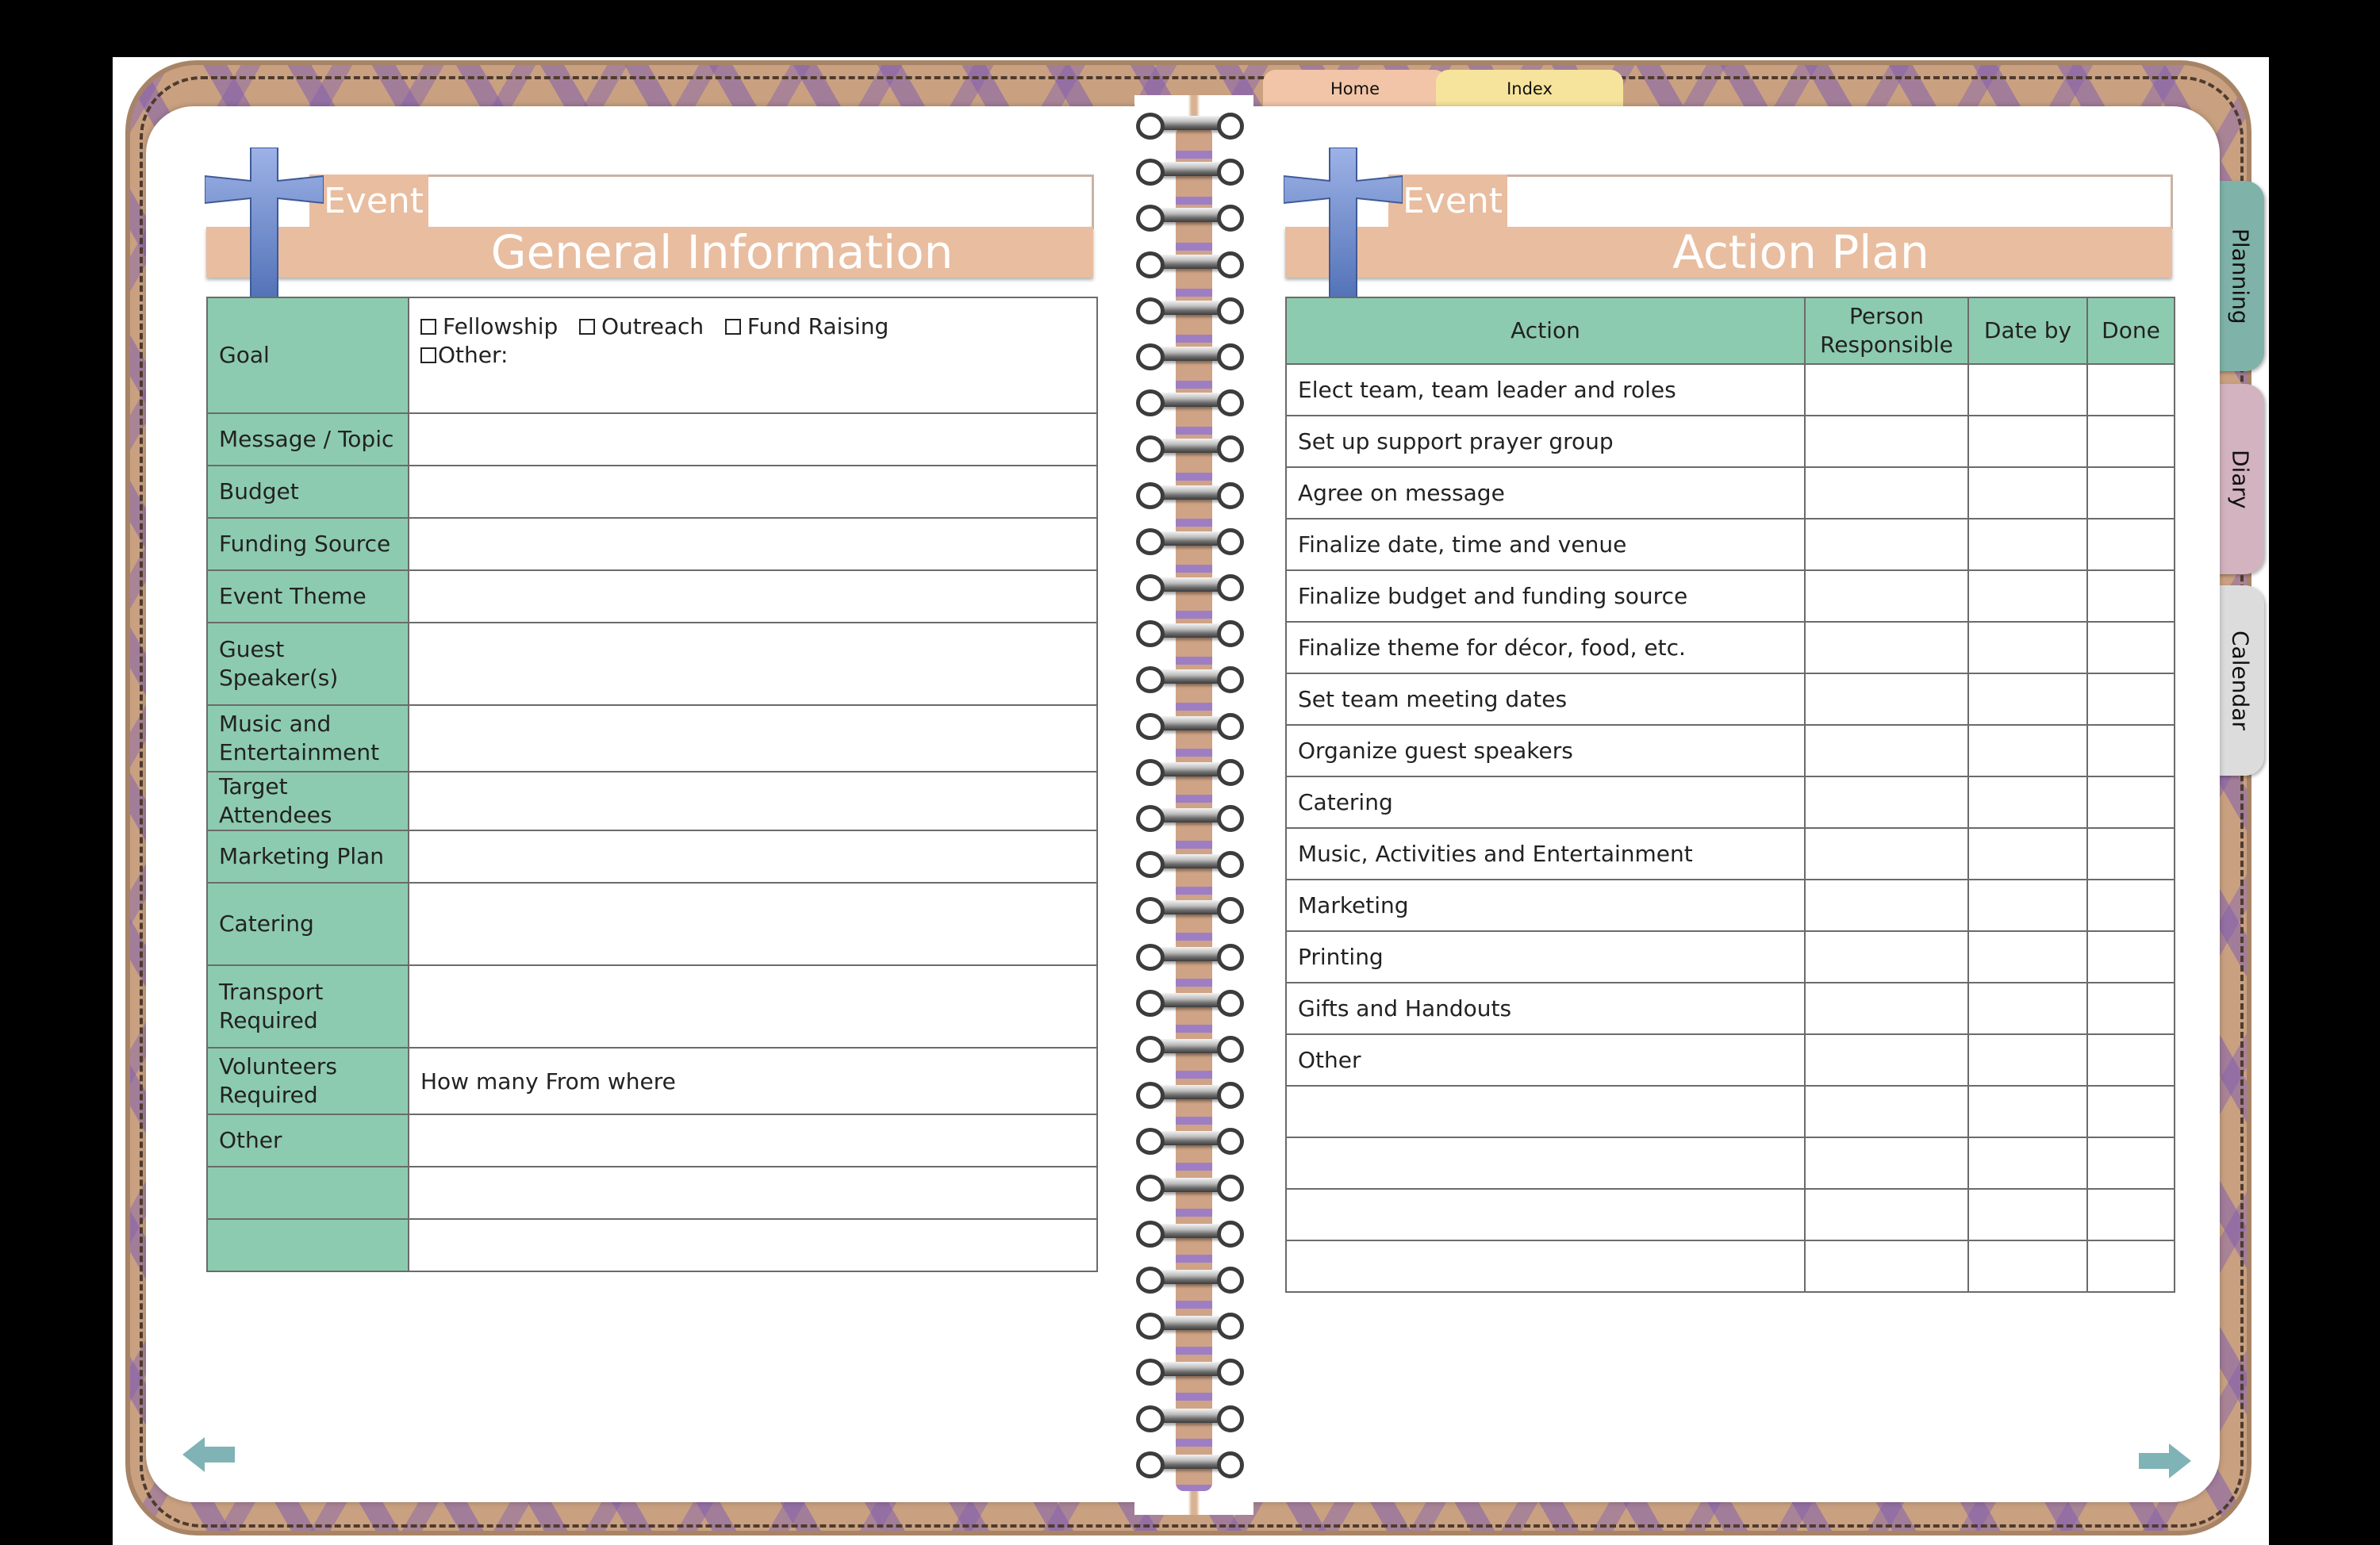 The image size is (2380, 1545). What do you see at coordinates (1545, 905) in the screenshot?
I see `action-cell: Marketing` at bounding box center [1545, 905].